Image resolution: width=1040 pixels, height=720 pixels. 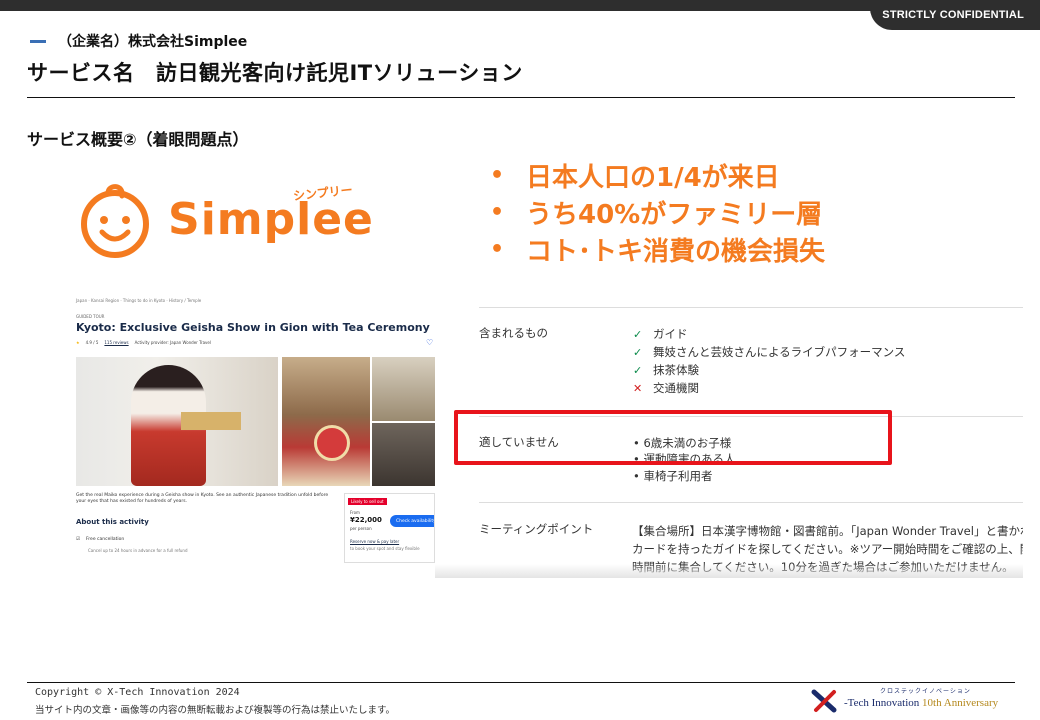 I want to click on excluded-item-text: 交通機関, so click(x=676, y=388).